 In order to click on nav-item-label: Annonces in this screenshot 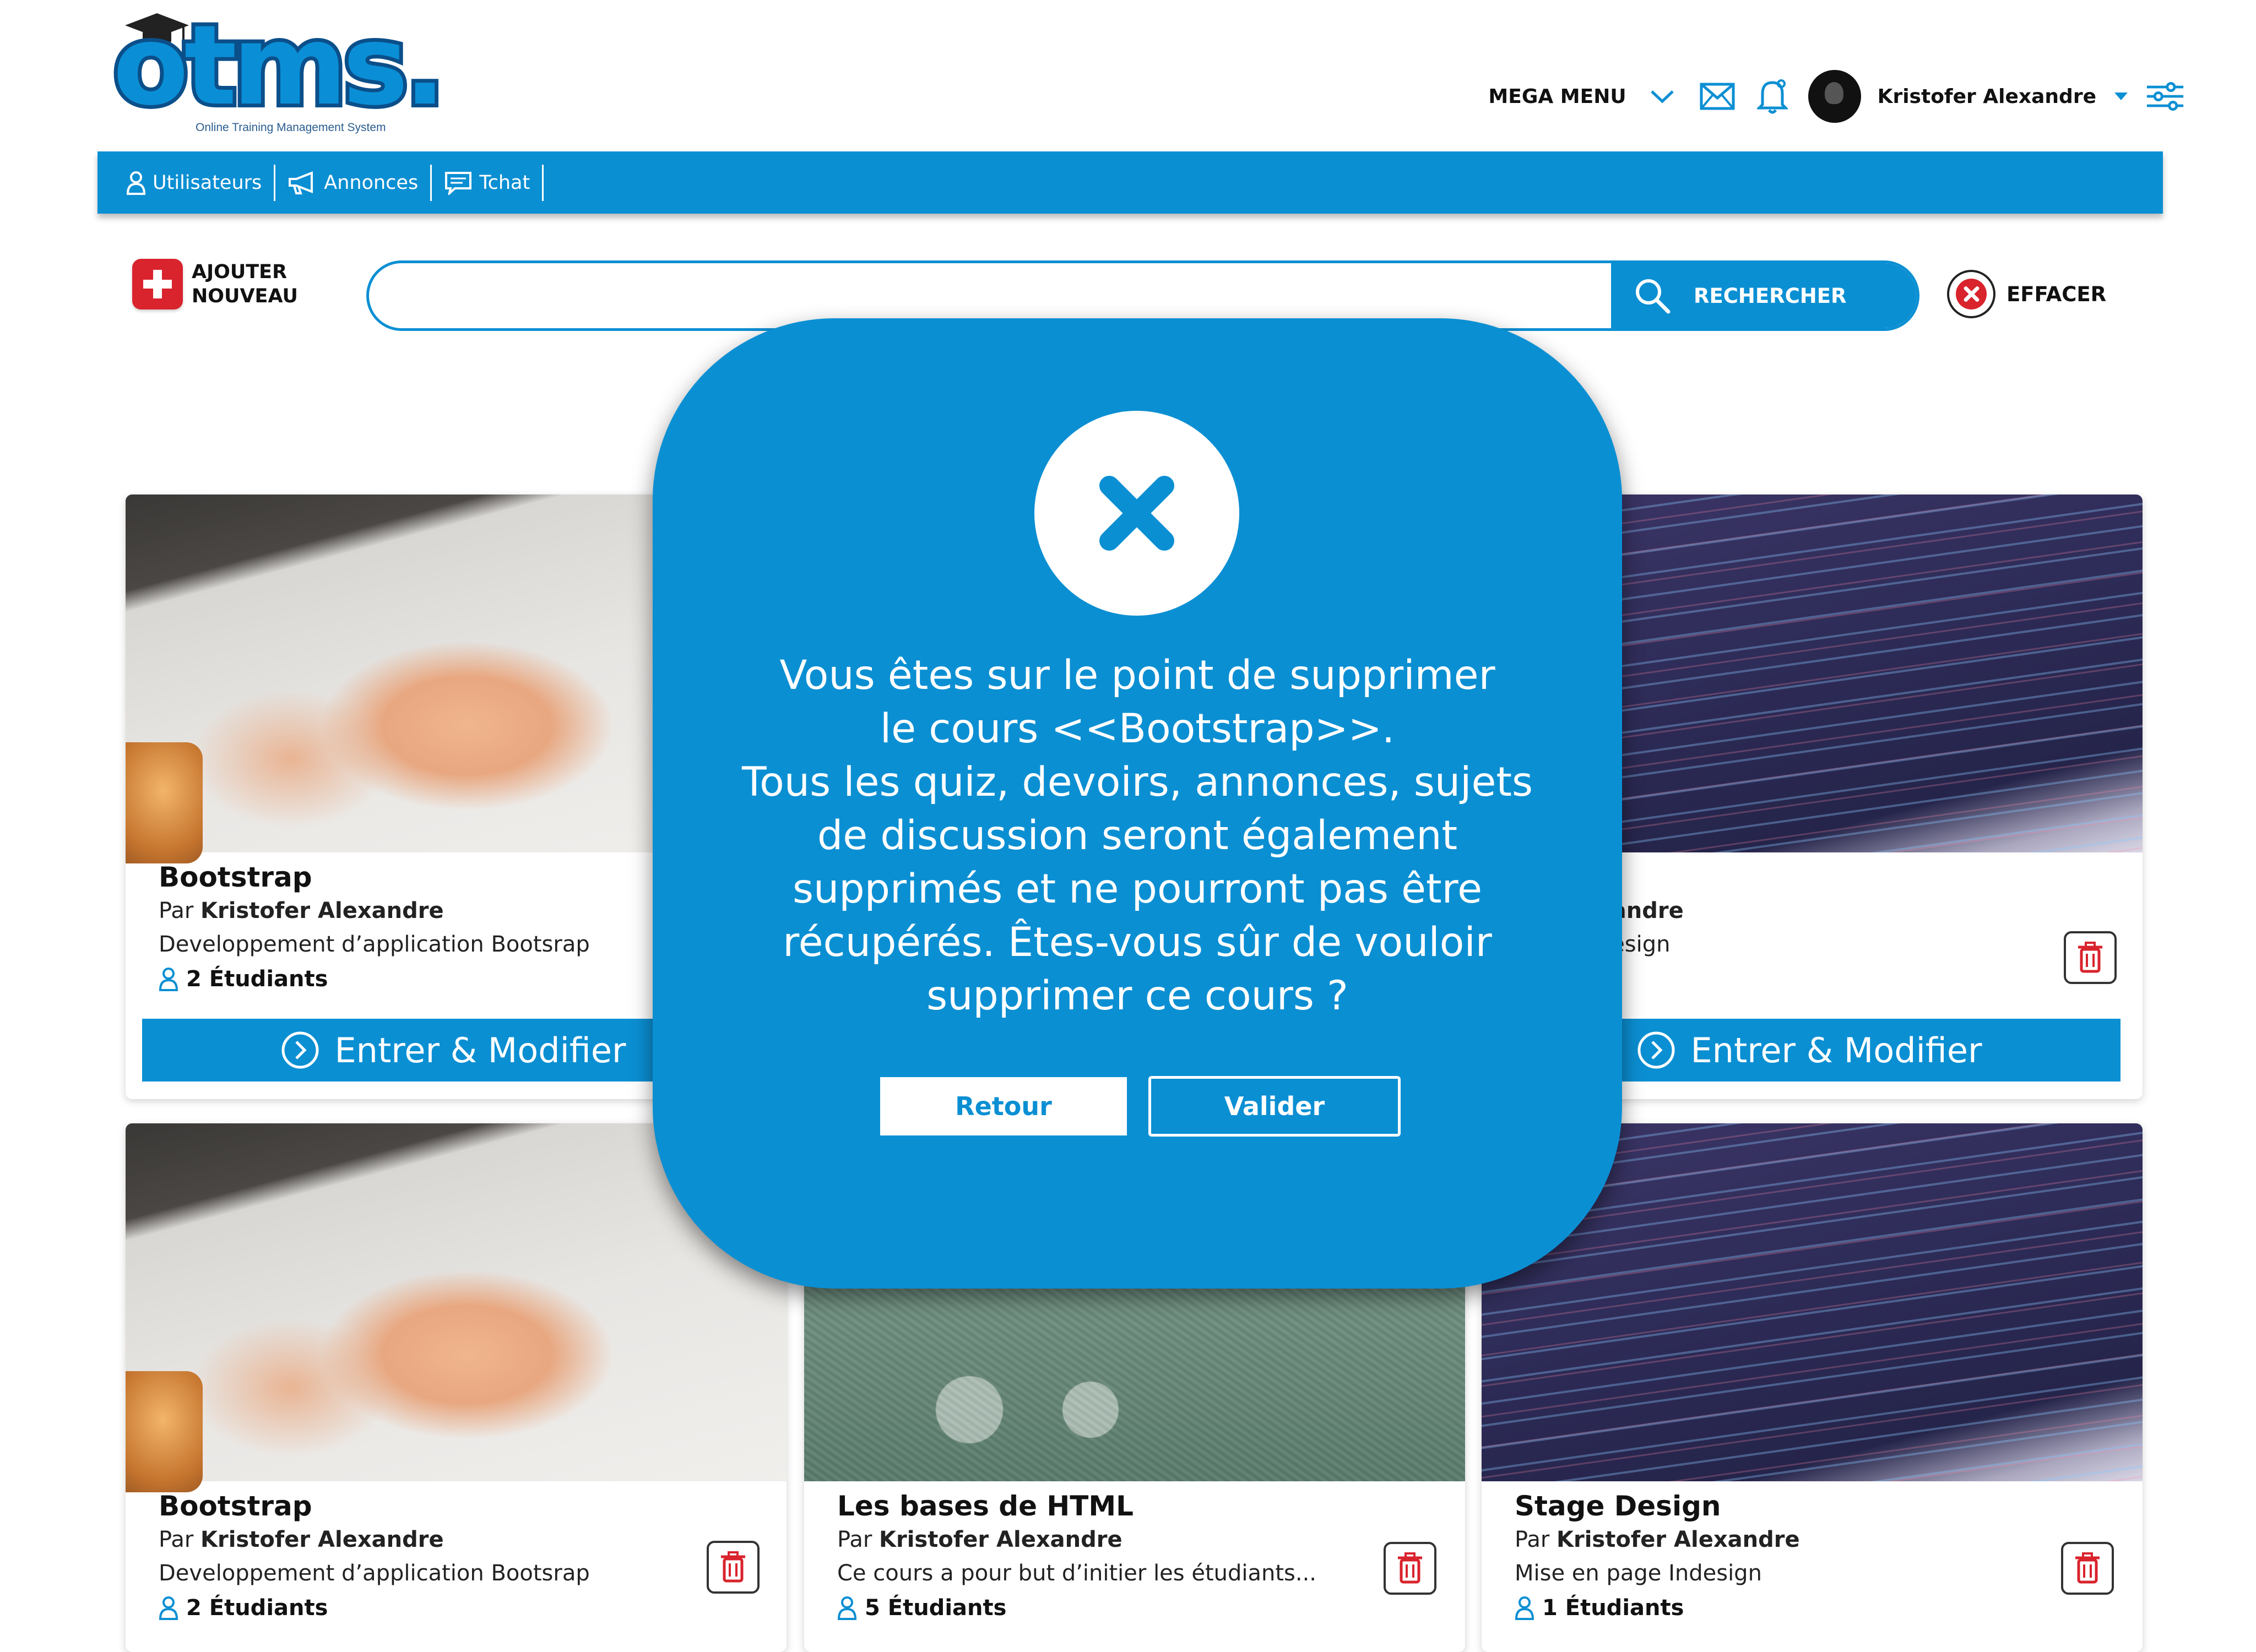, I will do `click(371, 182)`.